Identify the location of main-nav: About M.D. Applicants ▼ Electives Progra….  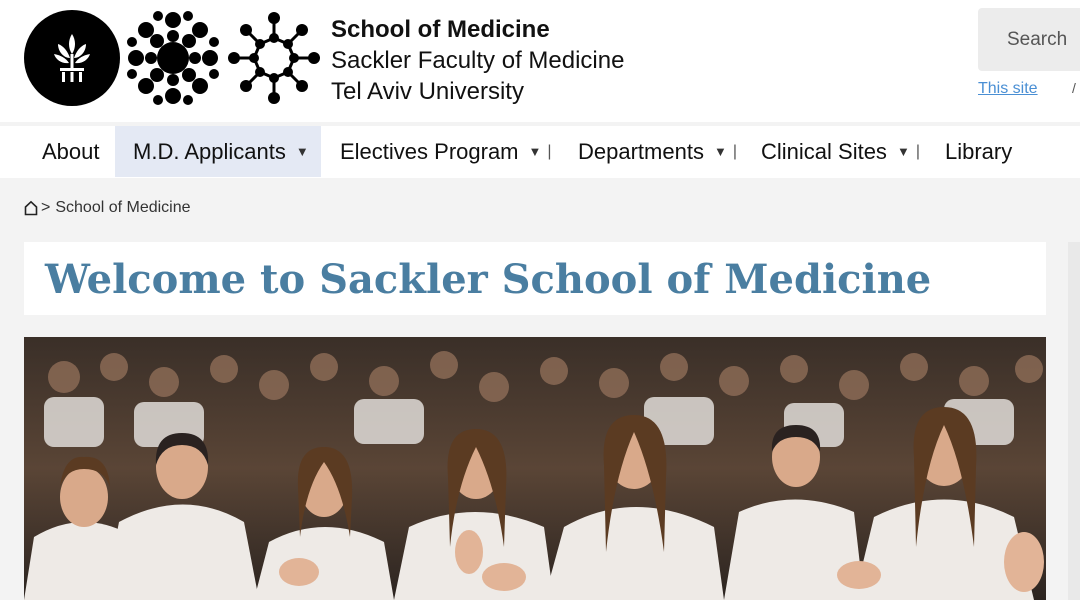
(540, 152).